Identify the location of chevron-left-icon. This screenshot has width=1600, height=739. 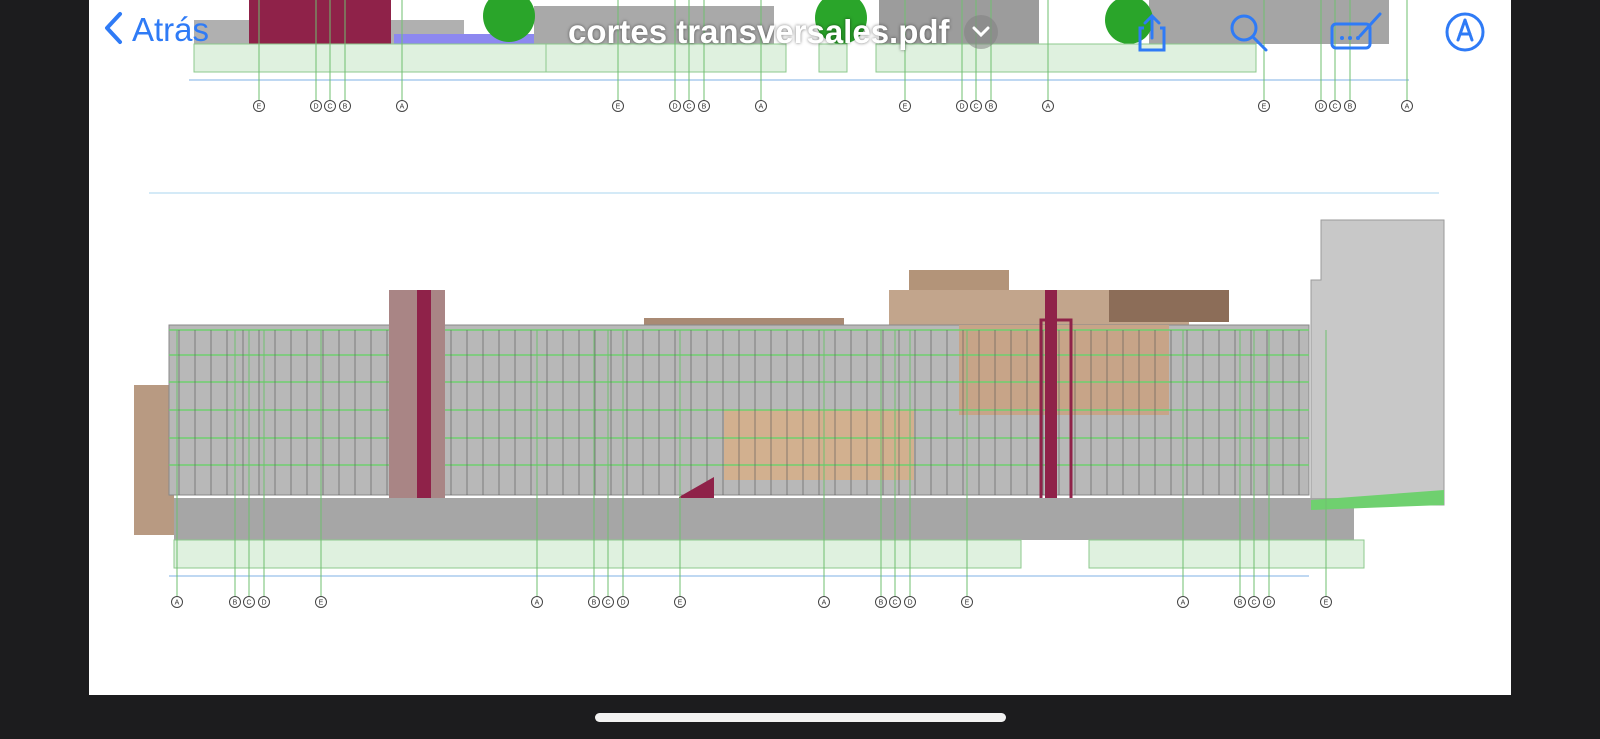
(113, 30).